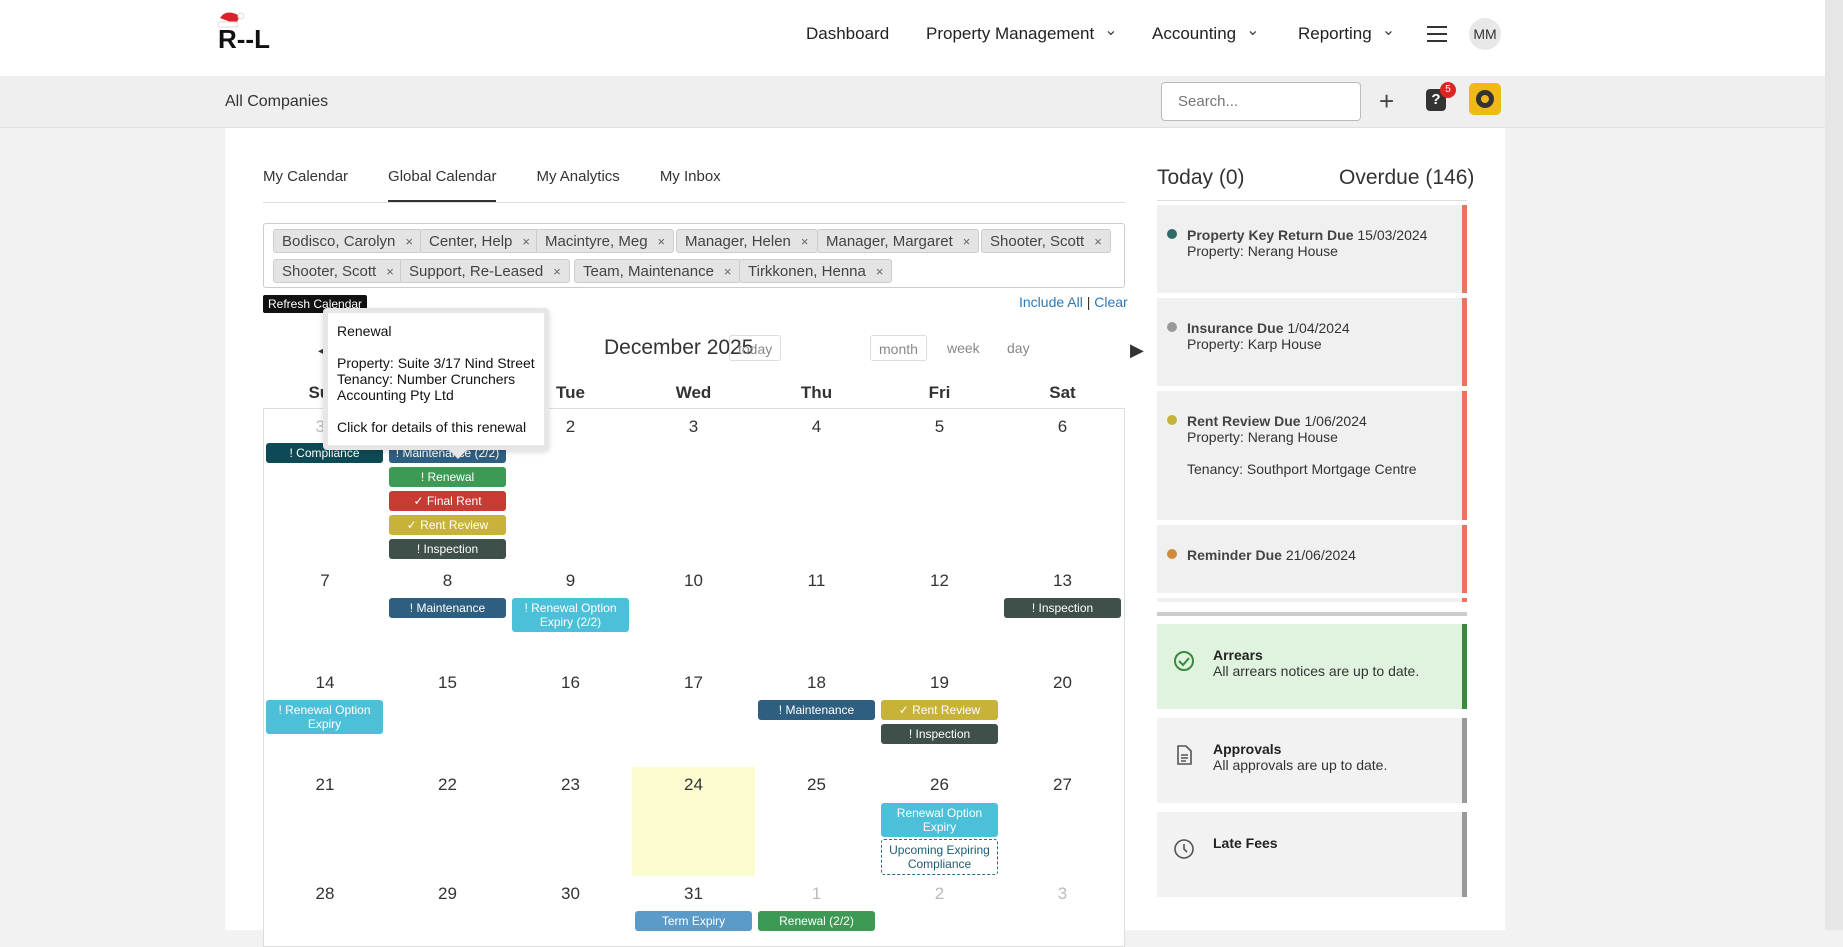  I want to click on calendar-event: ! Renewal Option Expiry, so click(324, 717).